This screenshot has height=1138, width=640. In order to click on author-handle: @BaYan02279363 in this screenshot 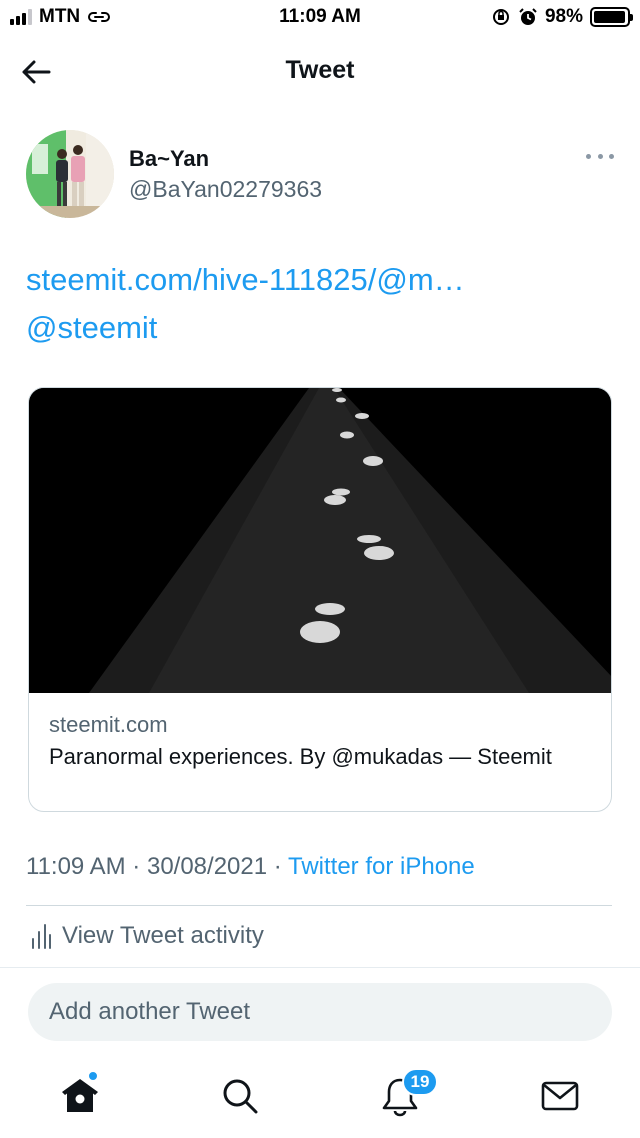, I will do `click(225, 189)`.